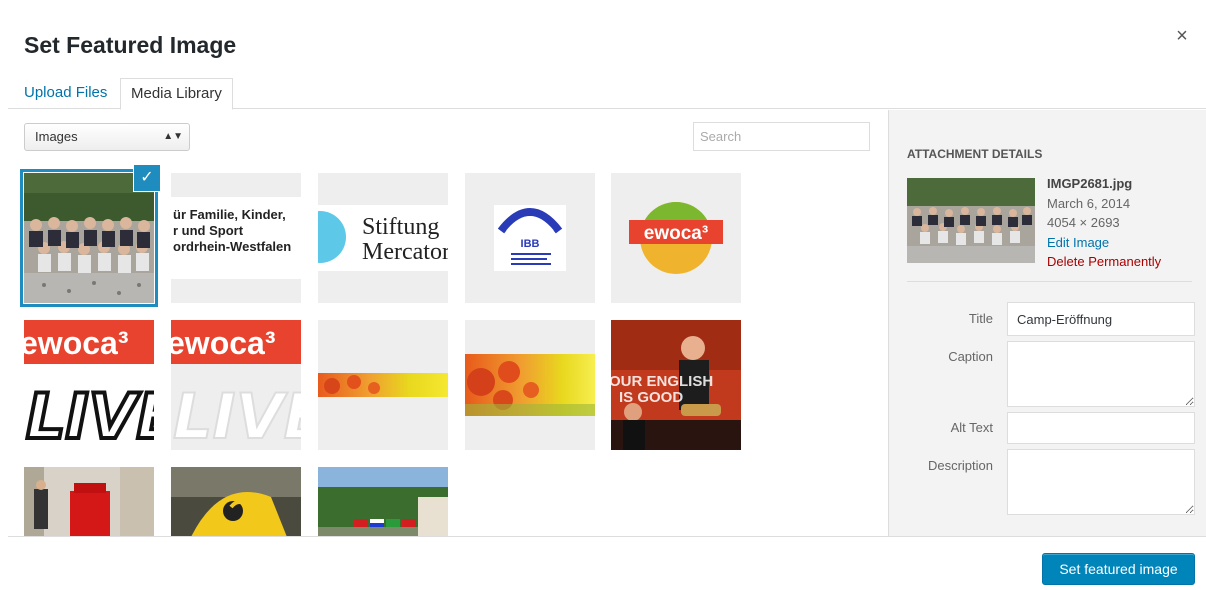 The height and width of the screenshot is (590, 1206). What do you see at coordinates (147, 178) in the screenshot?
I see `selected-check-icon: ✓` at bounding box center [147, 178].